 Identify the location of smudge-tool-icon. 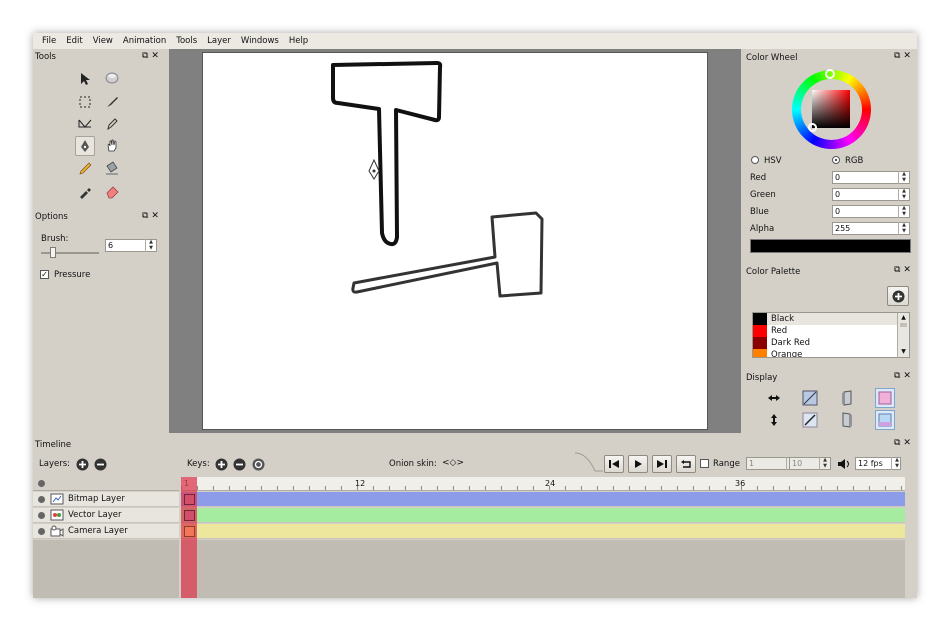
(112, 78).